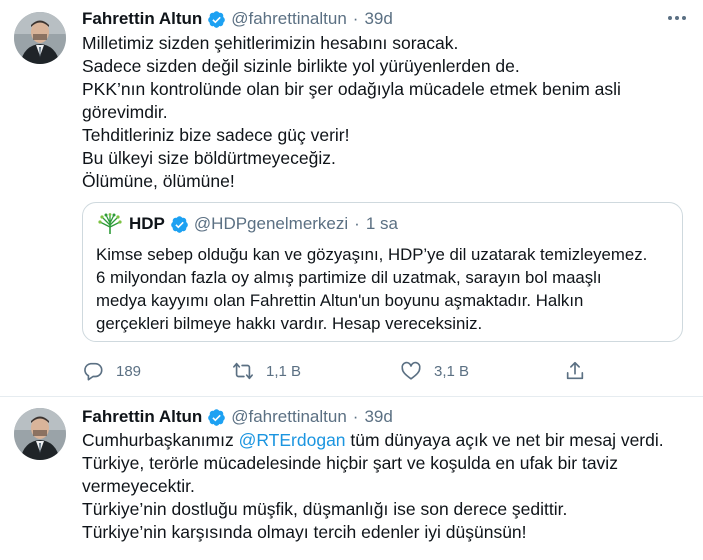 This screenshot has width=703, height=560. I want to click on quoted-author-handle: @HDPgenelmerkezi, so click(271, 224).